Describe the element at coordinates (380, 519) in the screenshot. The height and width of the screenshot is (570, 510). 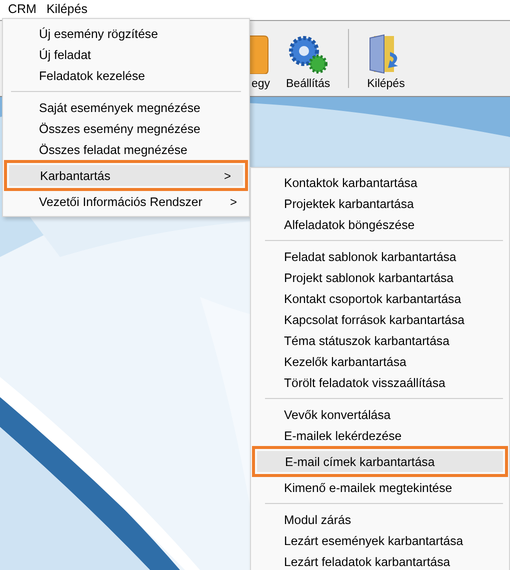
I see `menu-item: Modul zárás` at that location.